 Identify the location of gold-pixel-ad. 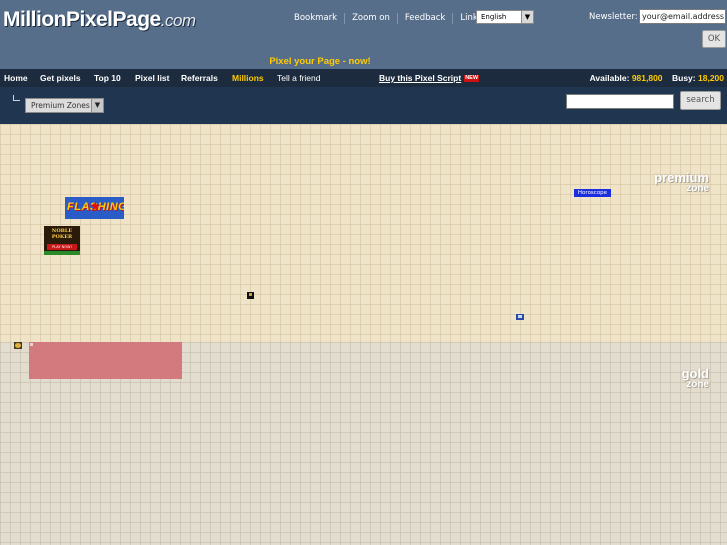
(18, 345).